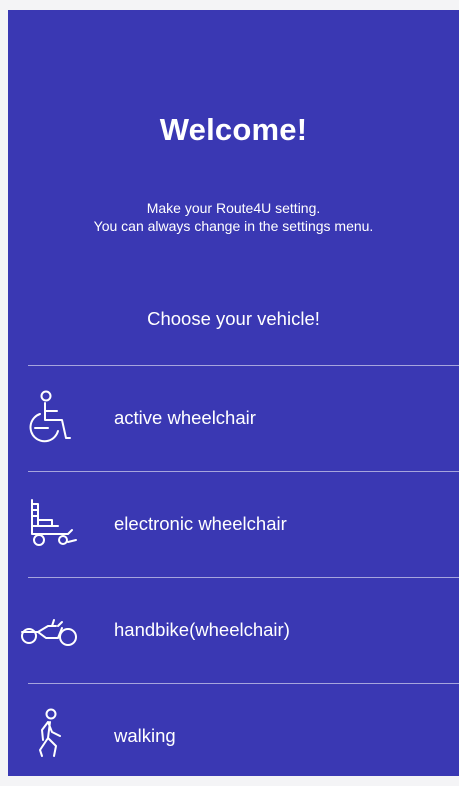  I want to click on electric-wheelchair-icon, so click(54, 522).